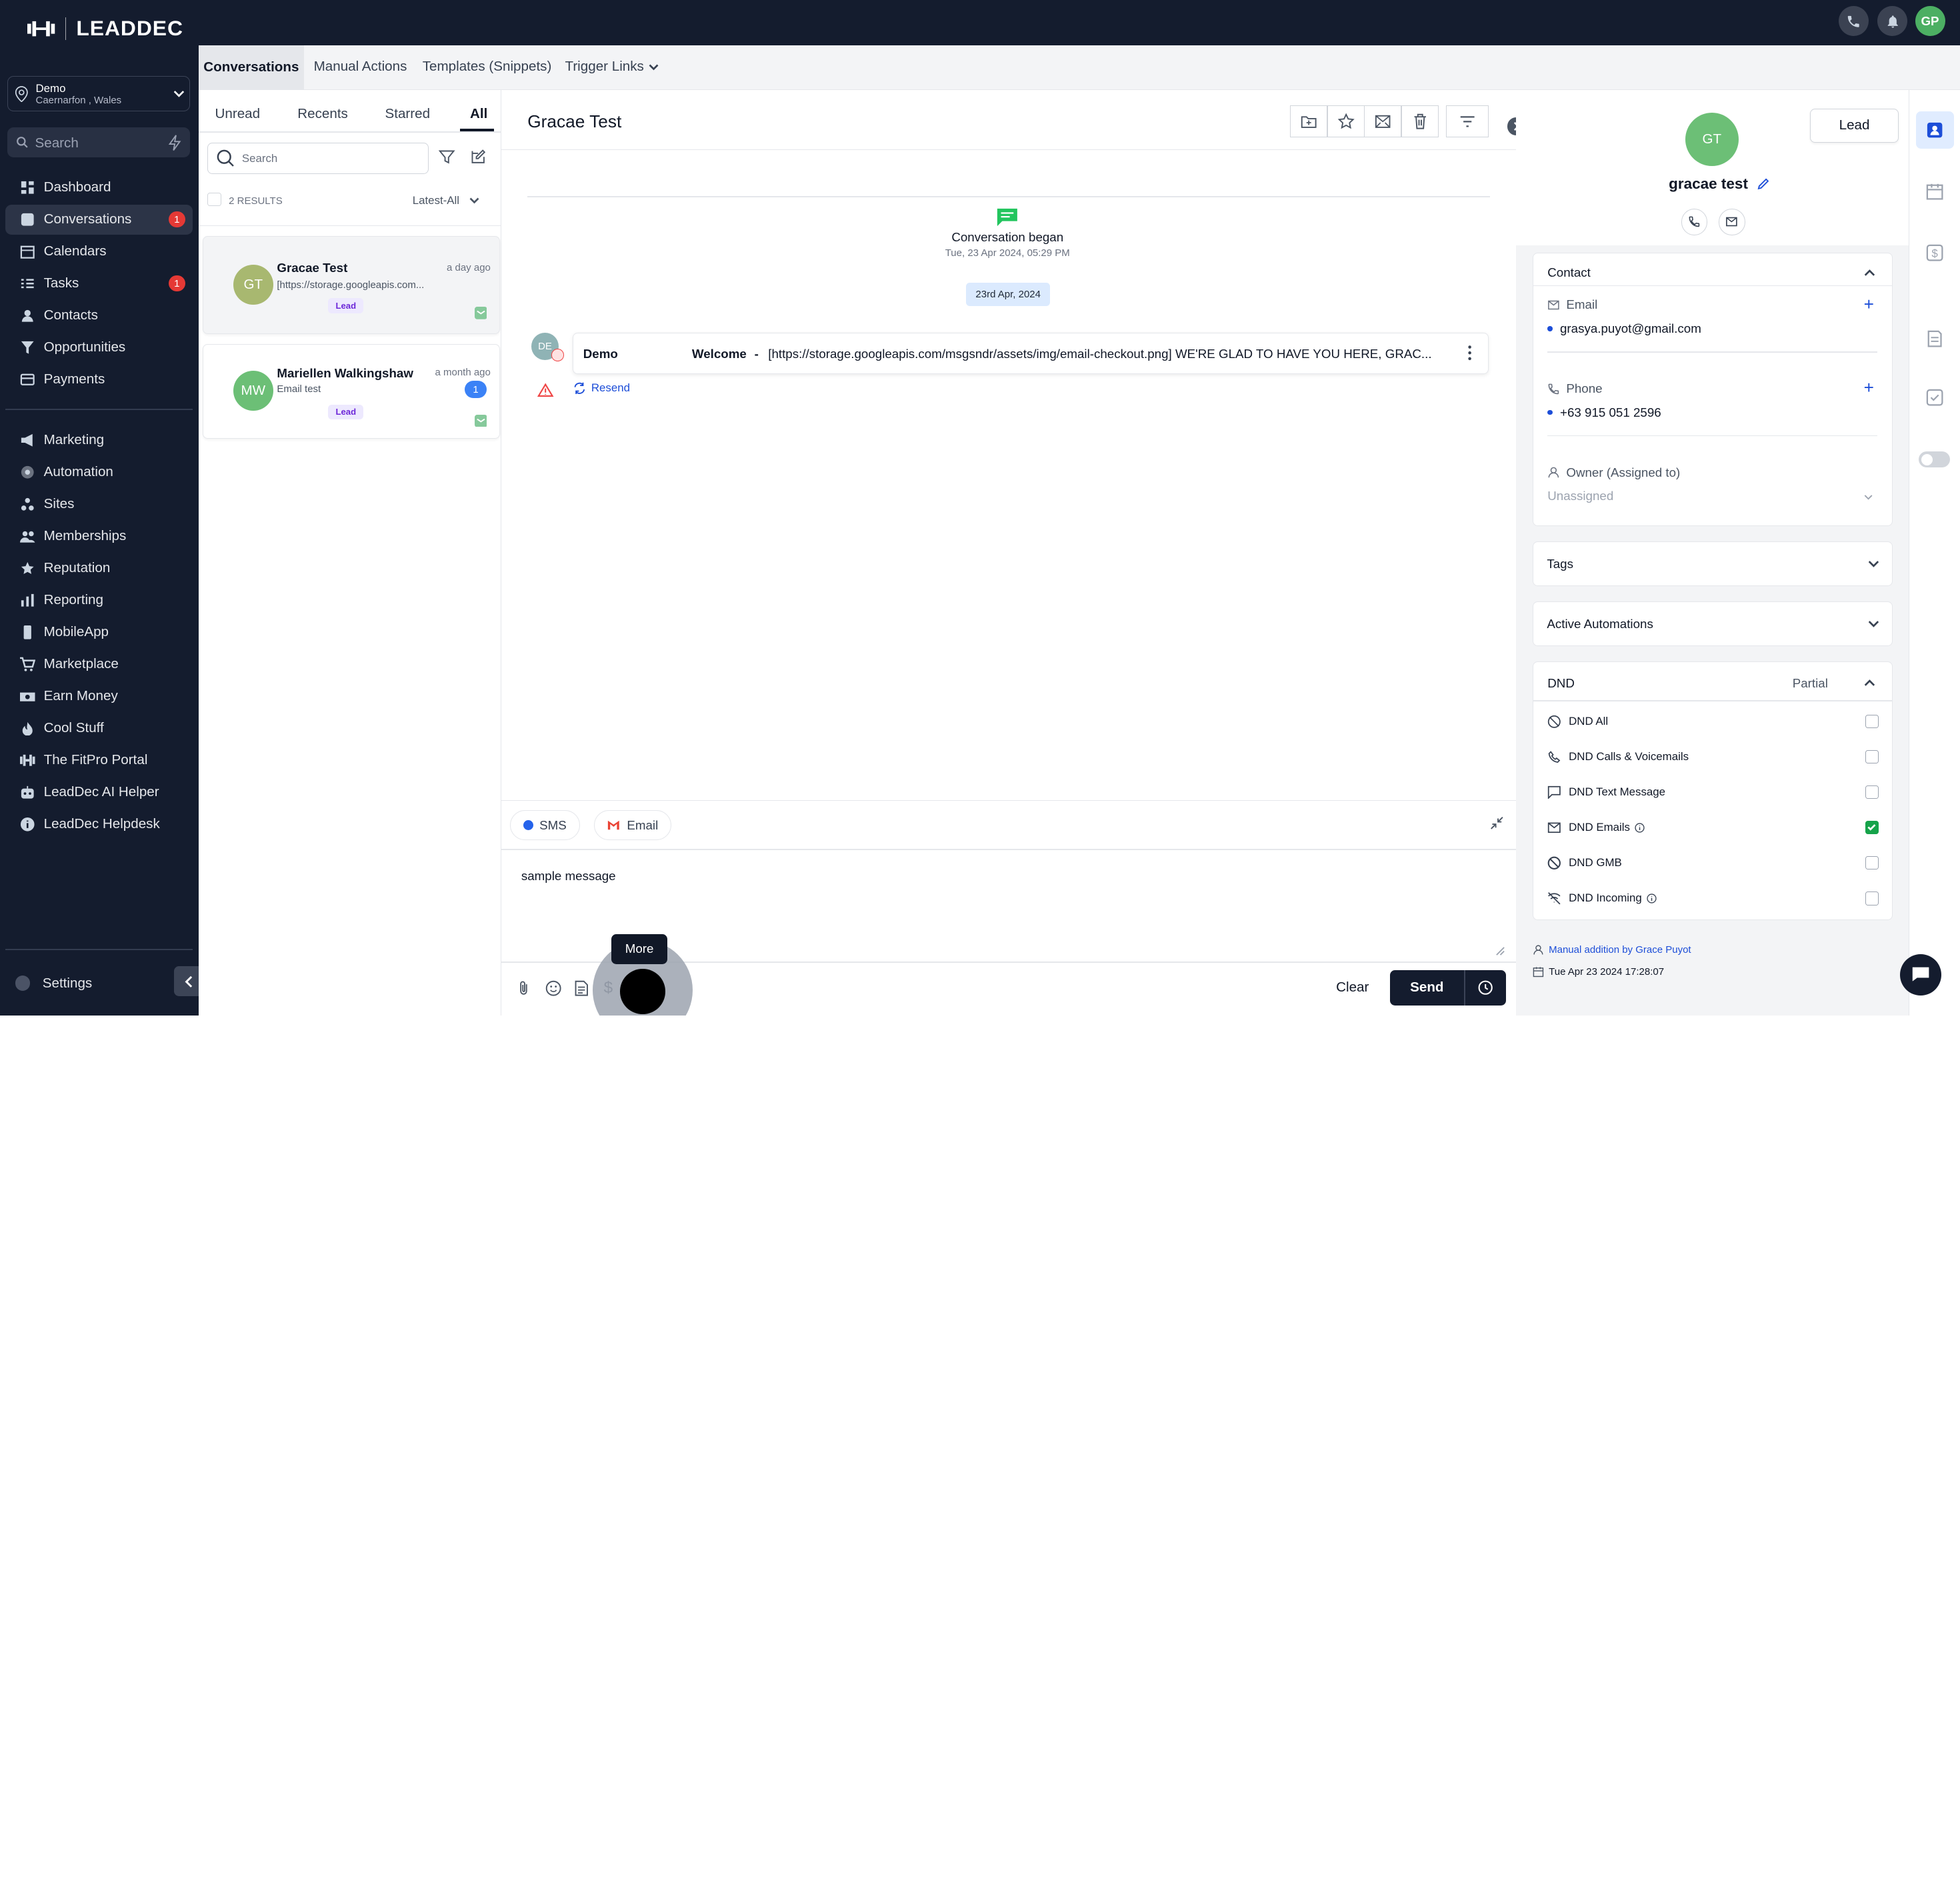  Describe the element at coordinates (99, 728) in the screenshot. I see `sidebar-item-cool-stuff: Cool Stuff` at that location.